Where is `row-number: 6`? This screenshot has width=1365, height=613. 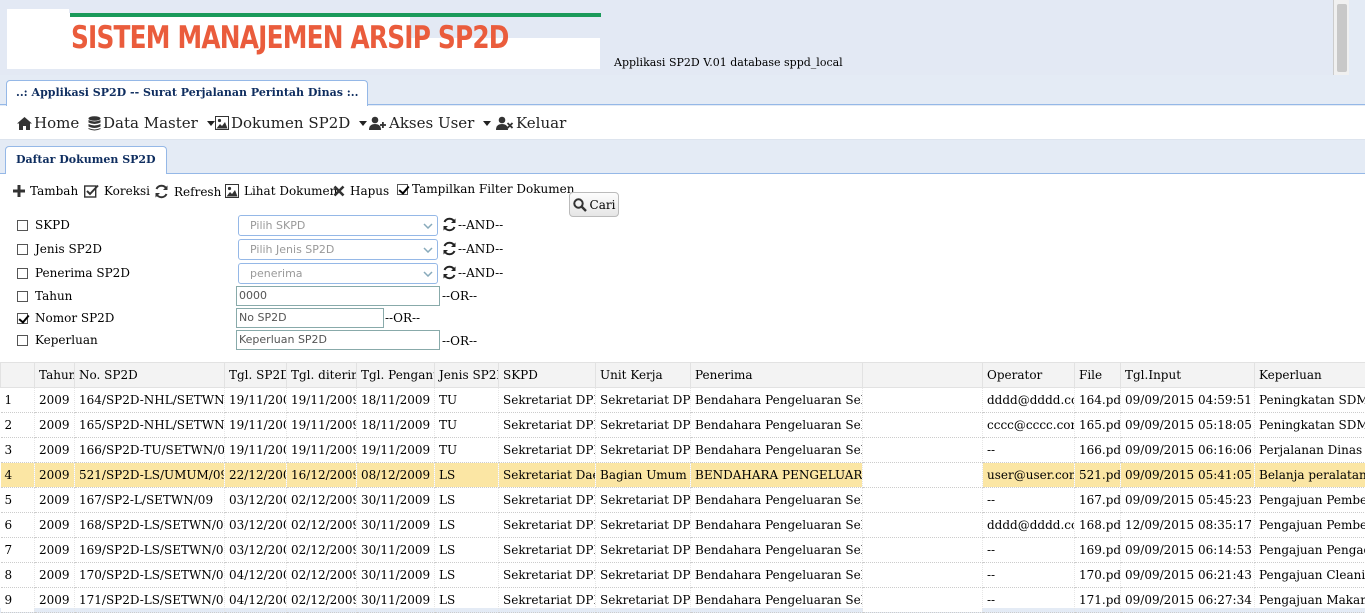
row-number: 6 is located at coordinates (18, 525).